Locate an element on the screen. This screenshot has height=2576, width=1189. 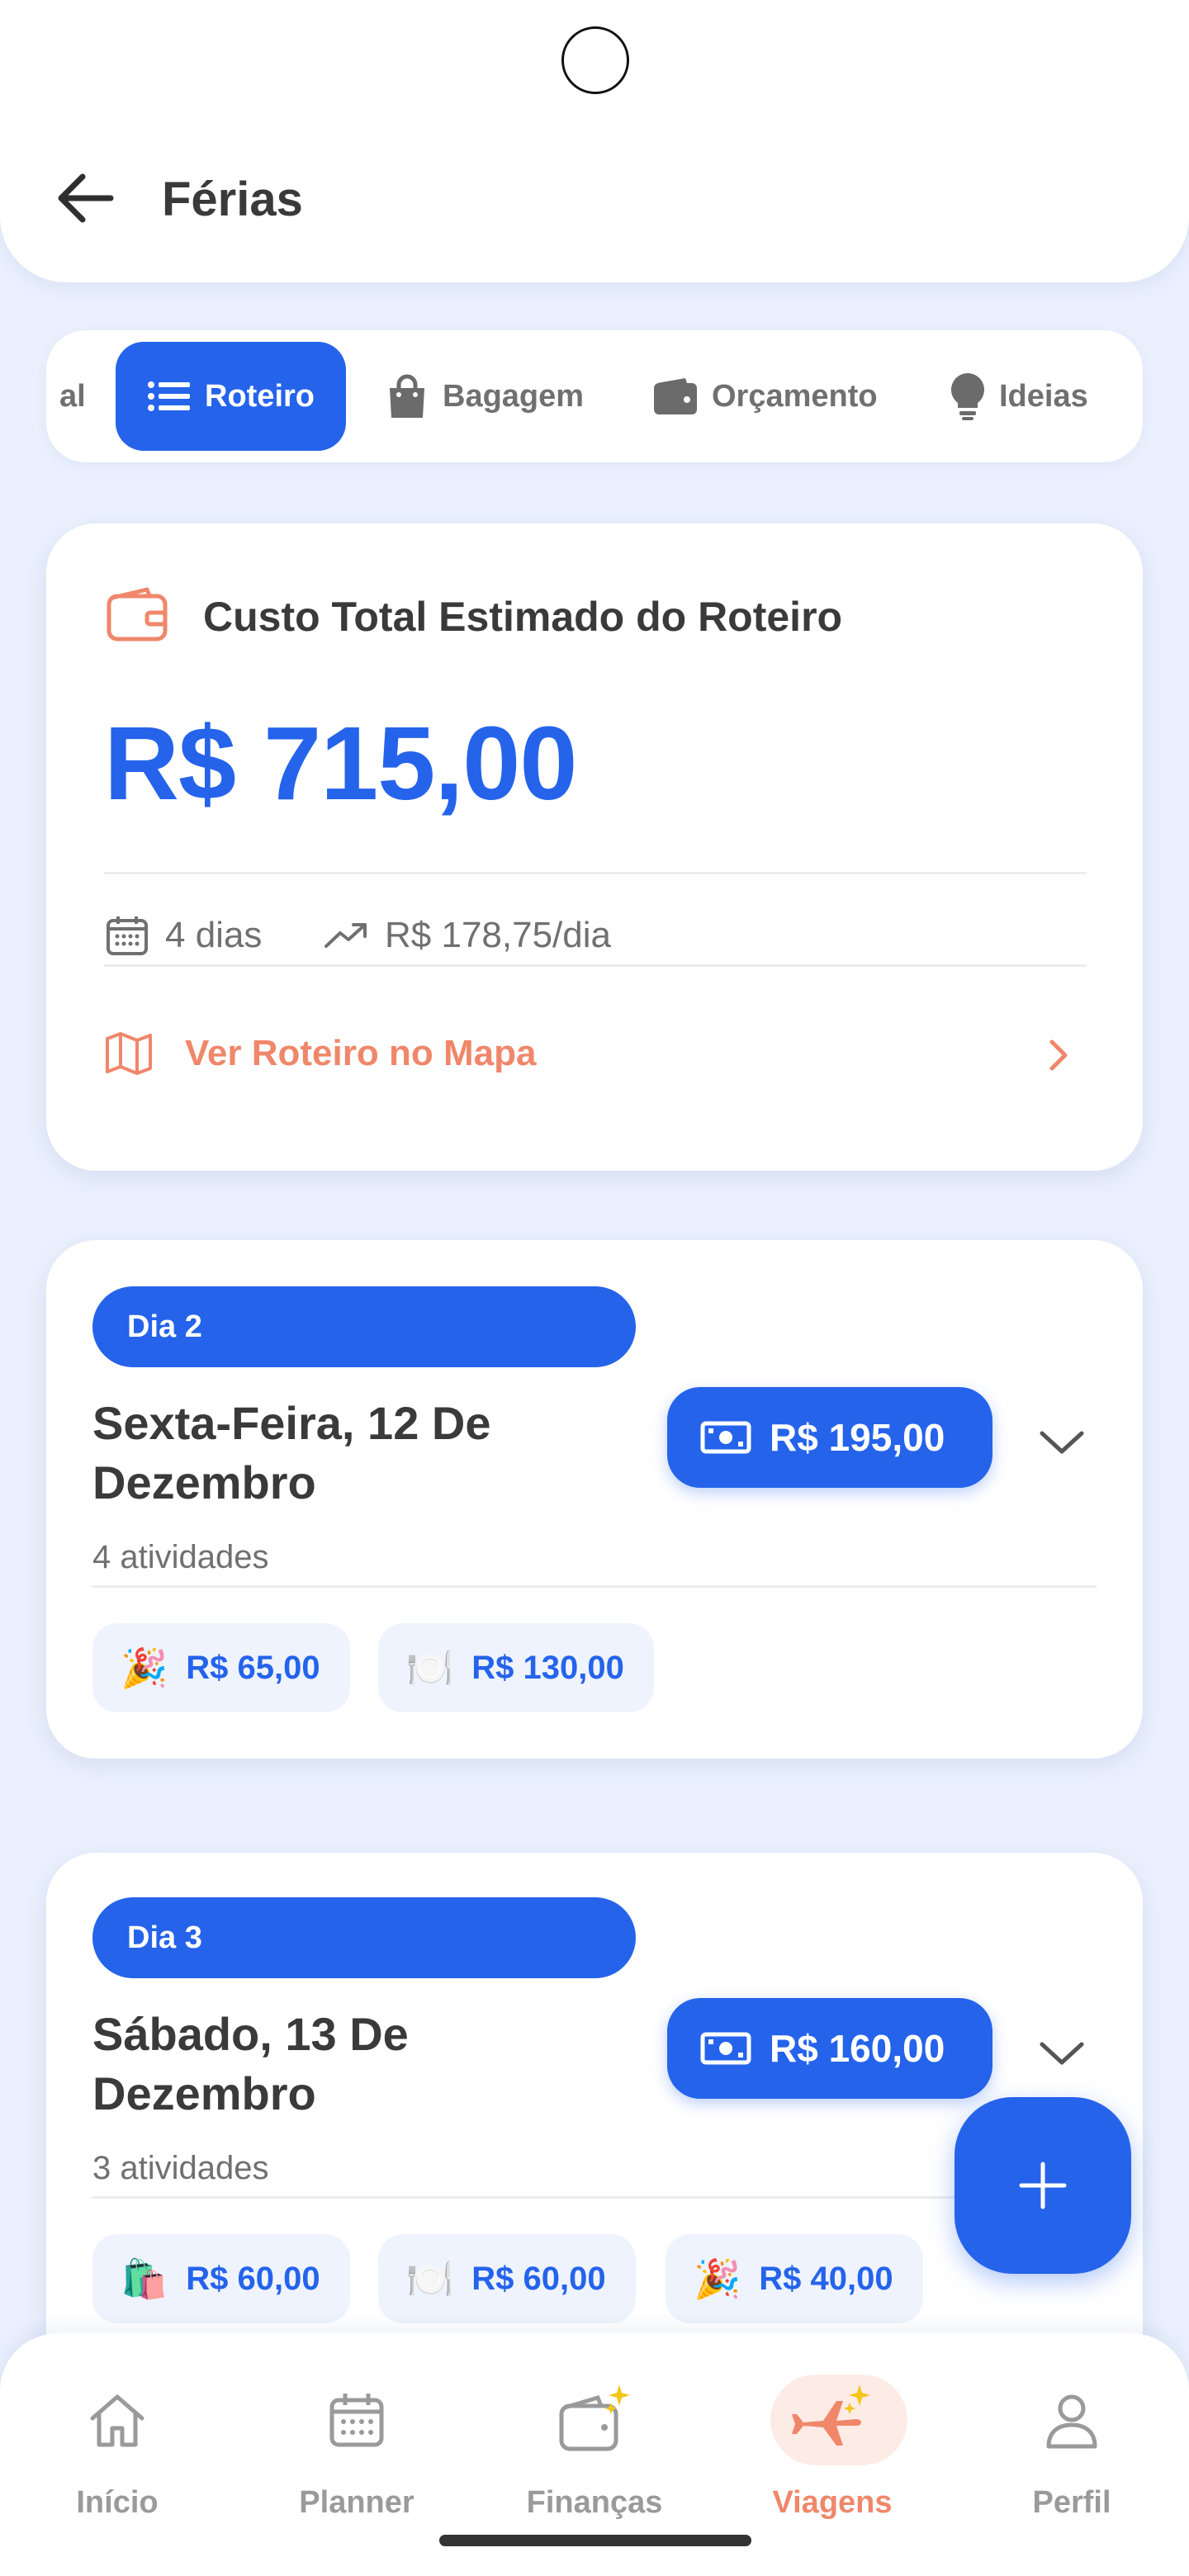
nav-label: Finanças is located at coordinates (594, 2502).